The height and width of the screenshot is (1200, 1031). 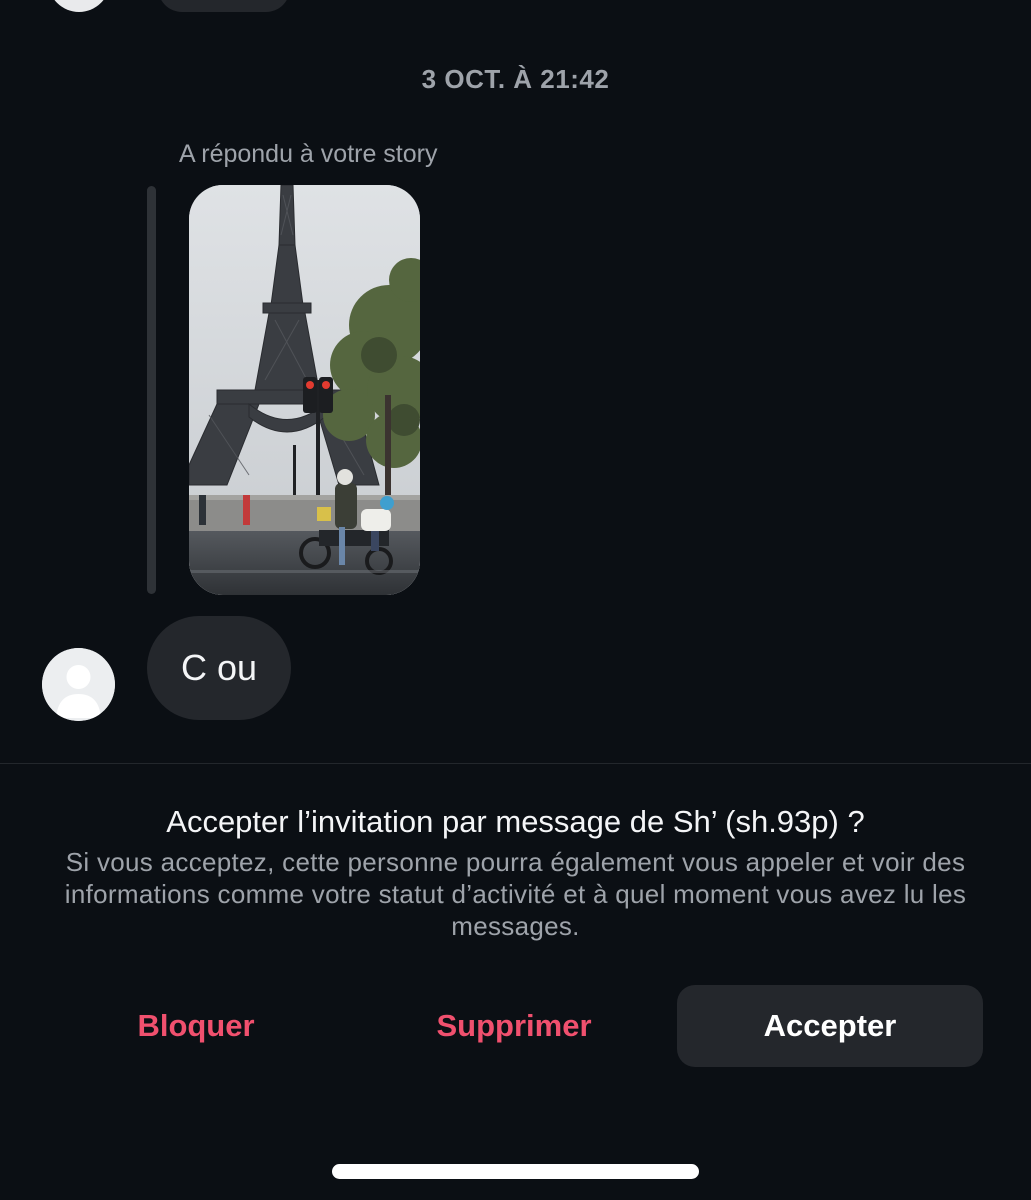 What do you see at coordinates (79, 6) in the screenshot?
I see `previous-avatar` at bounding box center [79, 6].